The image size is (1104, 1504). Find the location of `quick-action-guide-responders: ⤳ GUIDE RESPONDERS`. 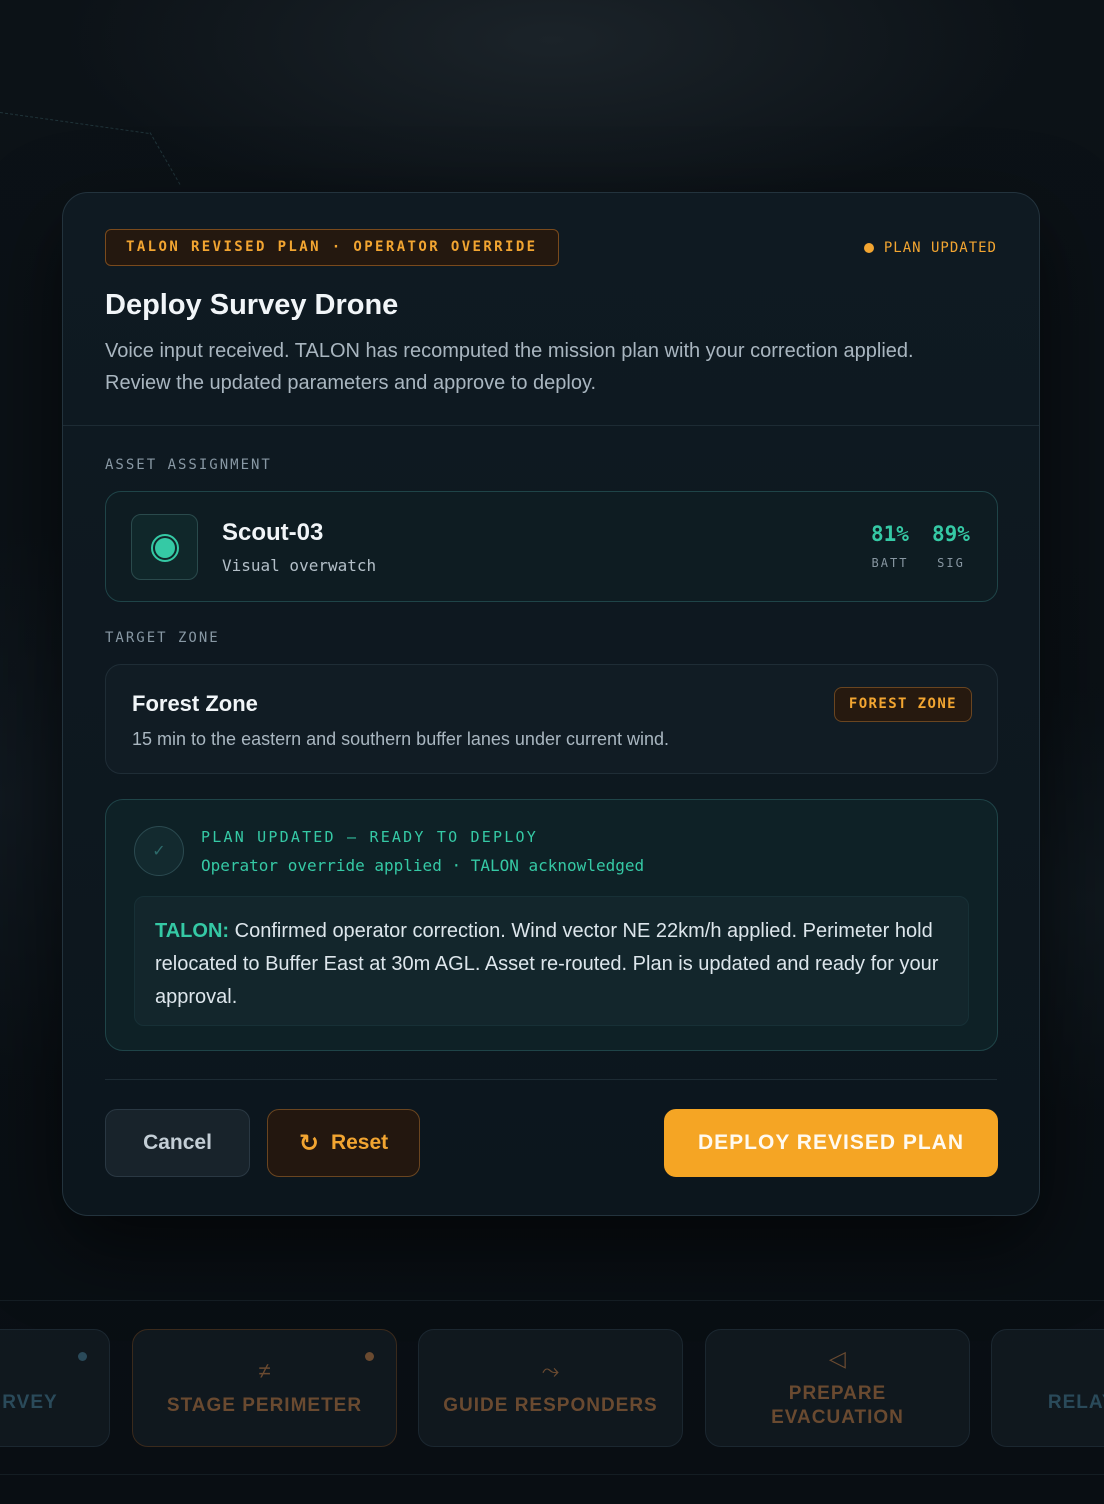

quick-action-guide-responders: ⤳ GUIDE RESPONDERS is located at coordinates (550, 1388).